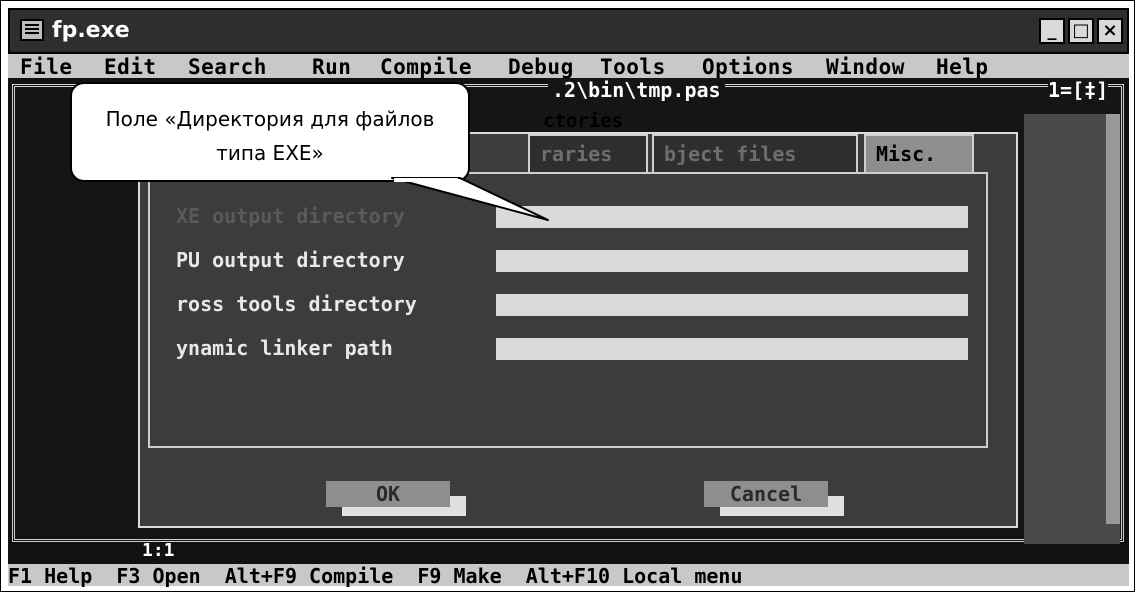 The height and width of the screenshot is (592, 1135). What do you see at coordinates (732, 349) in the screenshot?
I see `dynamic-linker-input` at bounding box center [732, 349].